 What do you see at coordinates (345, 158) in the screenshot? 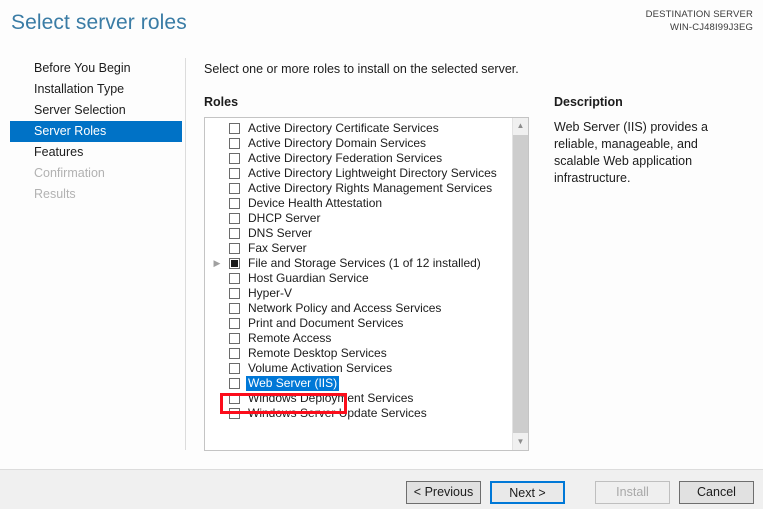
I see `role-label: Active Directory Federation Services` at bounding box center [345, 158].